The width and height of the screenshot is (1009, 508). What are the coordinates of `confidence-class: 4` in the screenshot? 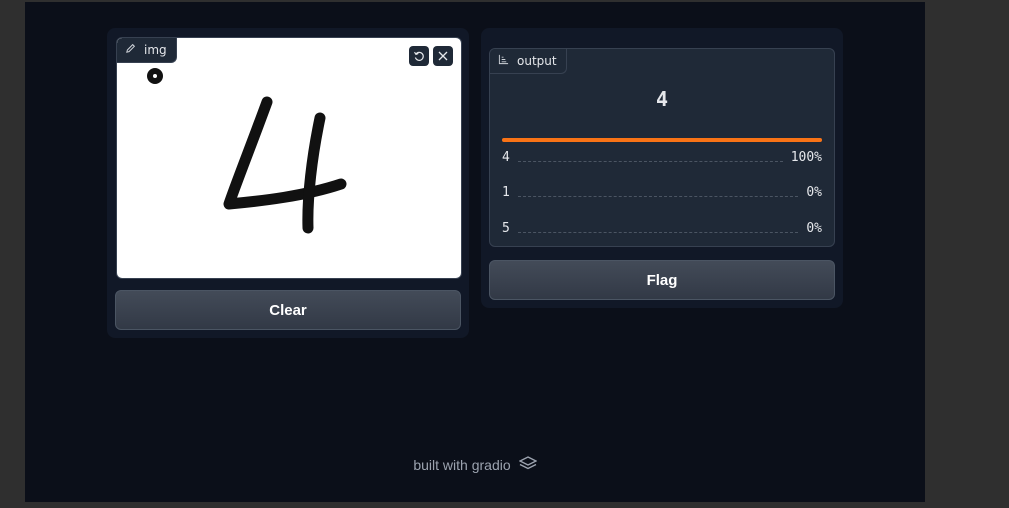 It's located at (506, 157).